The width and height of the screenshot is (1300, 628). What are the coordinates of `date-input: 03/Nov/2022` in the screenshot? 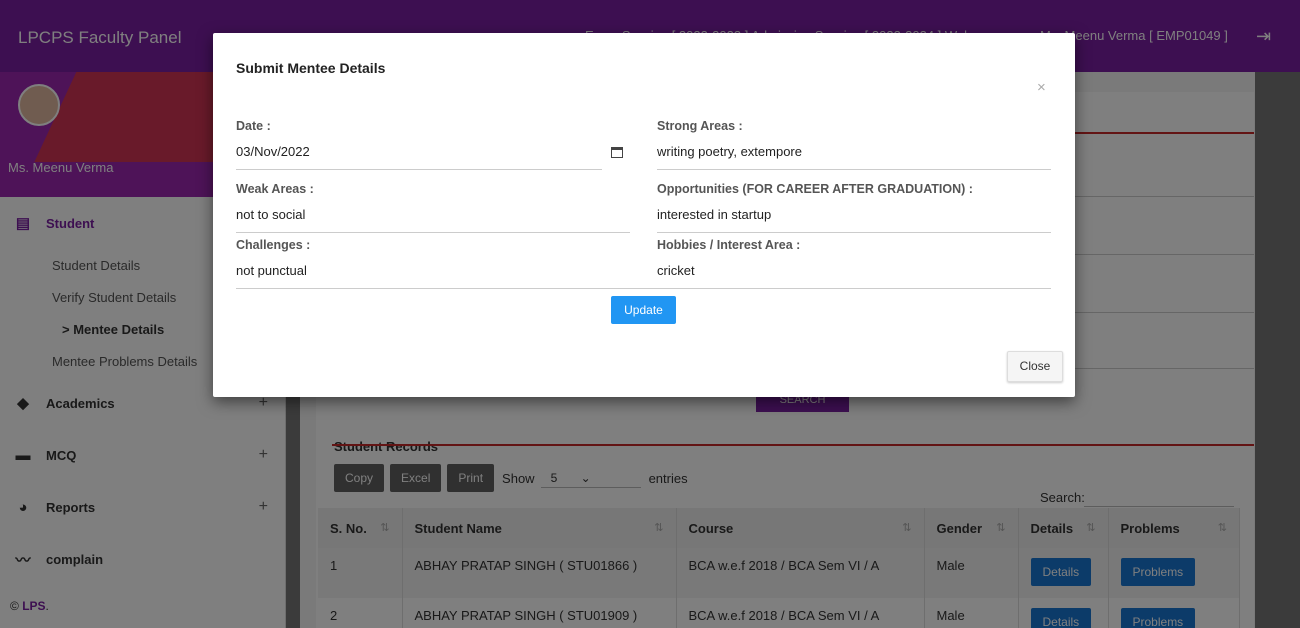 It's located at (419, 157).